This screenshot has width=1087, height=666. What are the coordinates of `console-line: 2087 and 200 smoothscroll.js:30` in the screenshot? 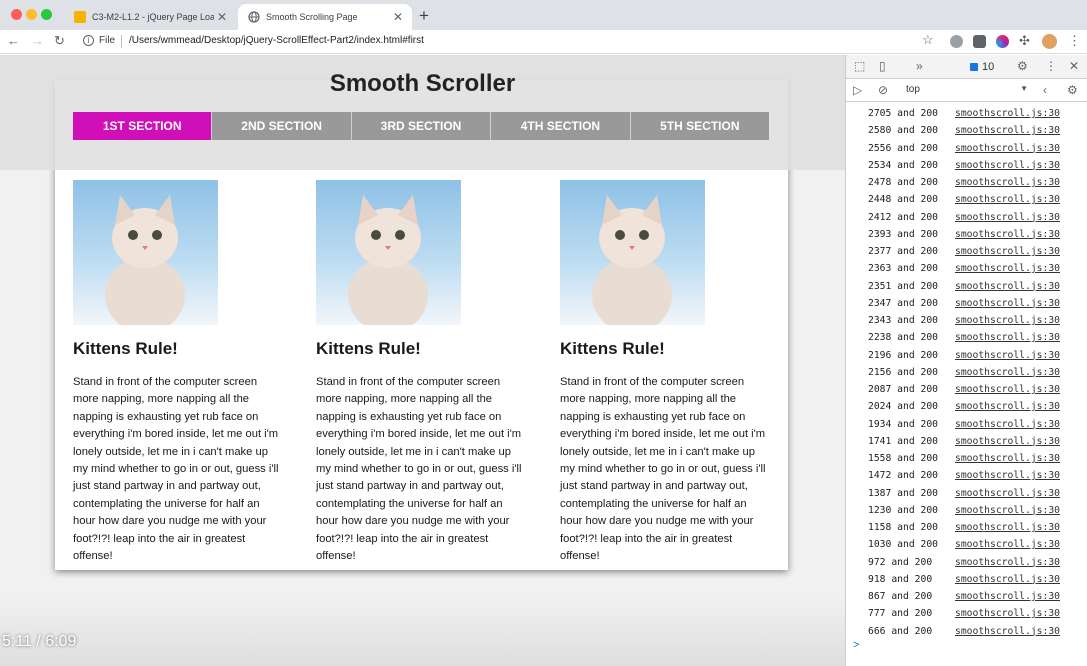 It's located at (966, 390).